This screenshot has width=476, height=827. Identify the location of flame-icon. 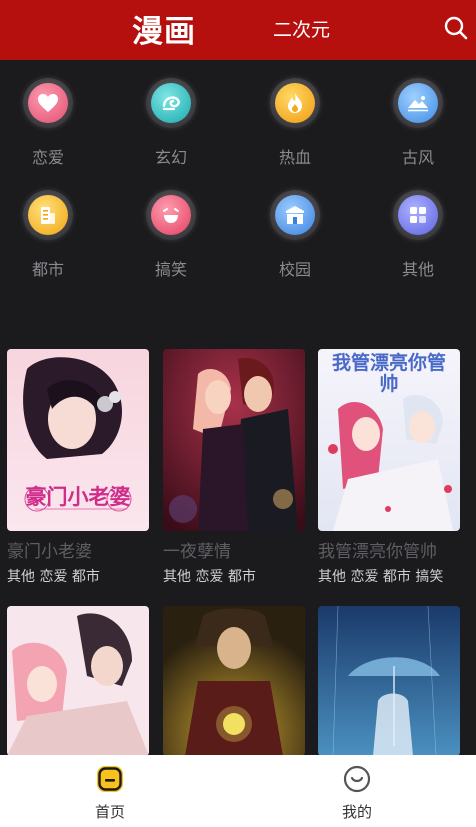
(295, 103).